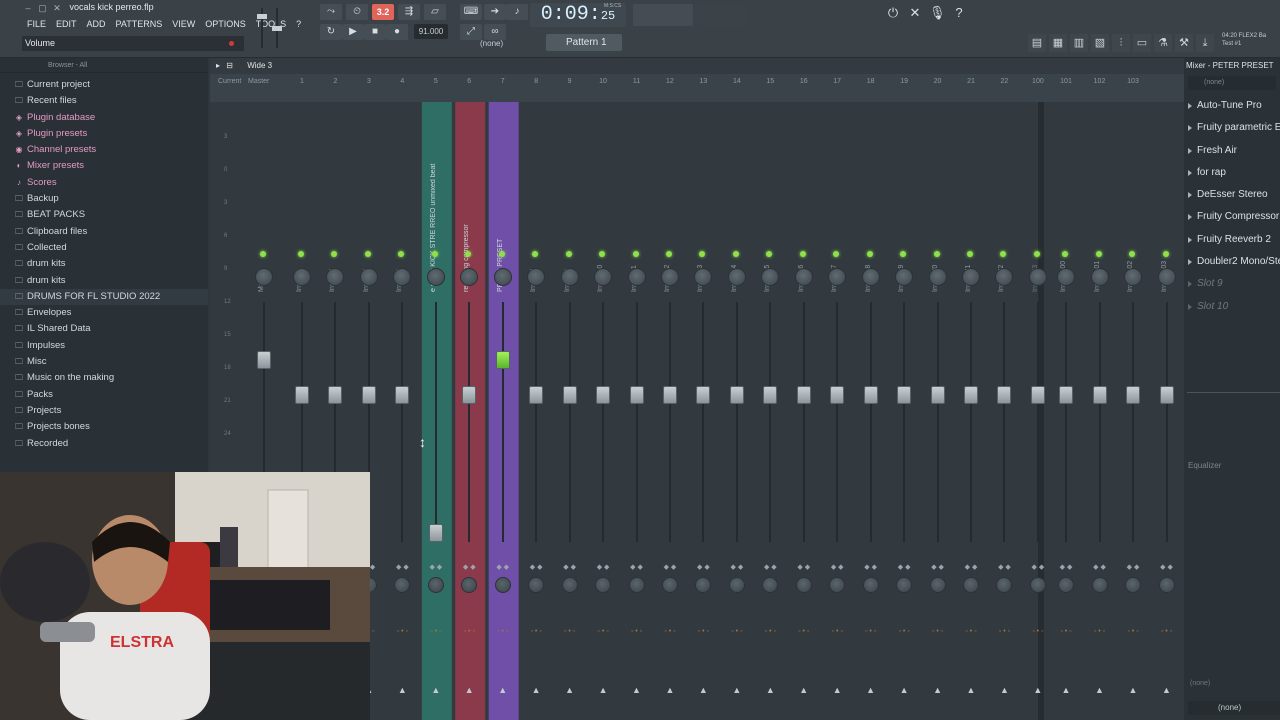 The image size is (1280, 720). I want to click on fx-slot: Fruity Compressor, so click(1232, 217).